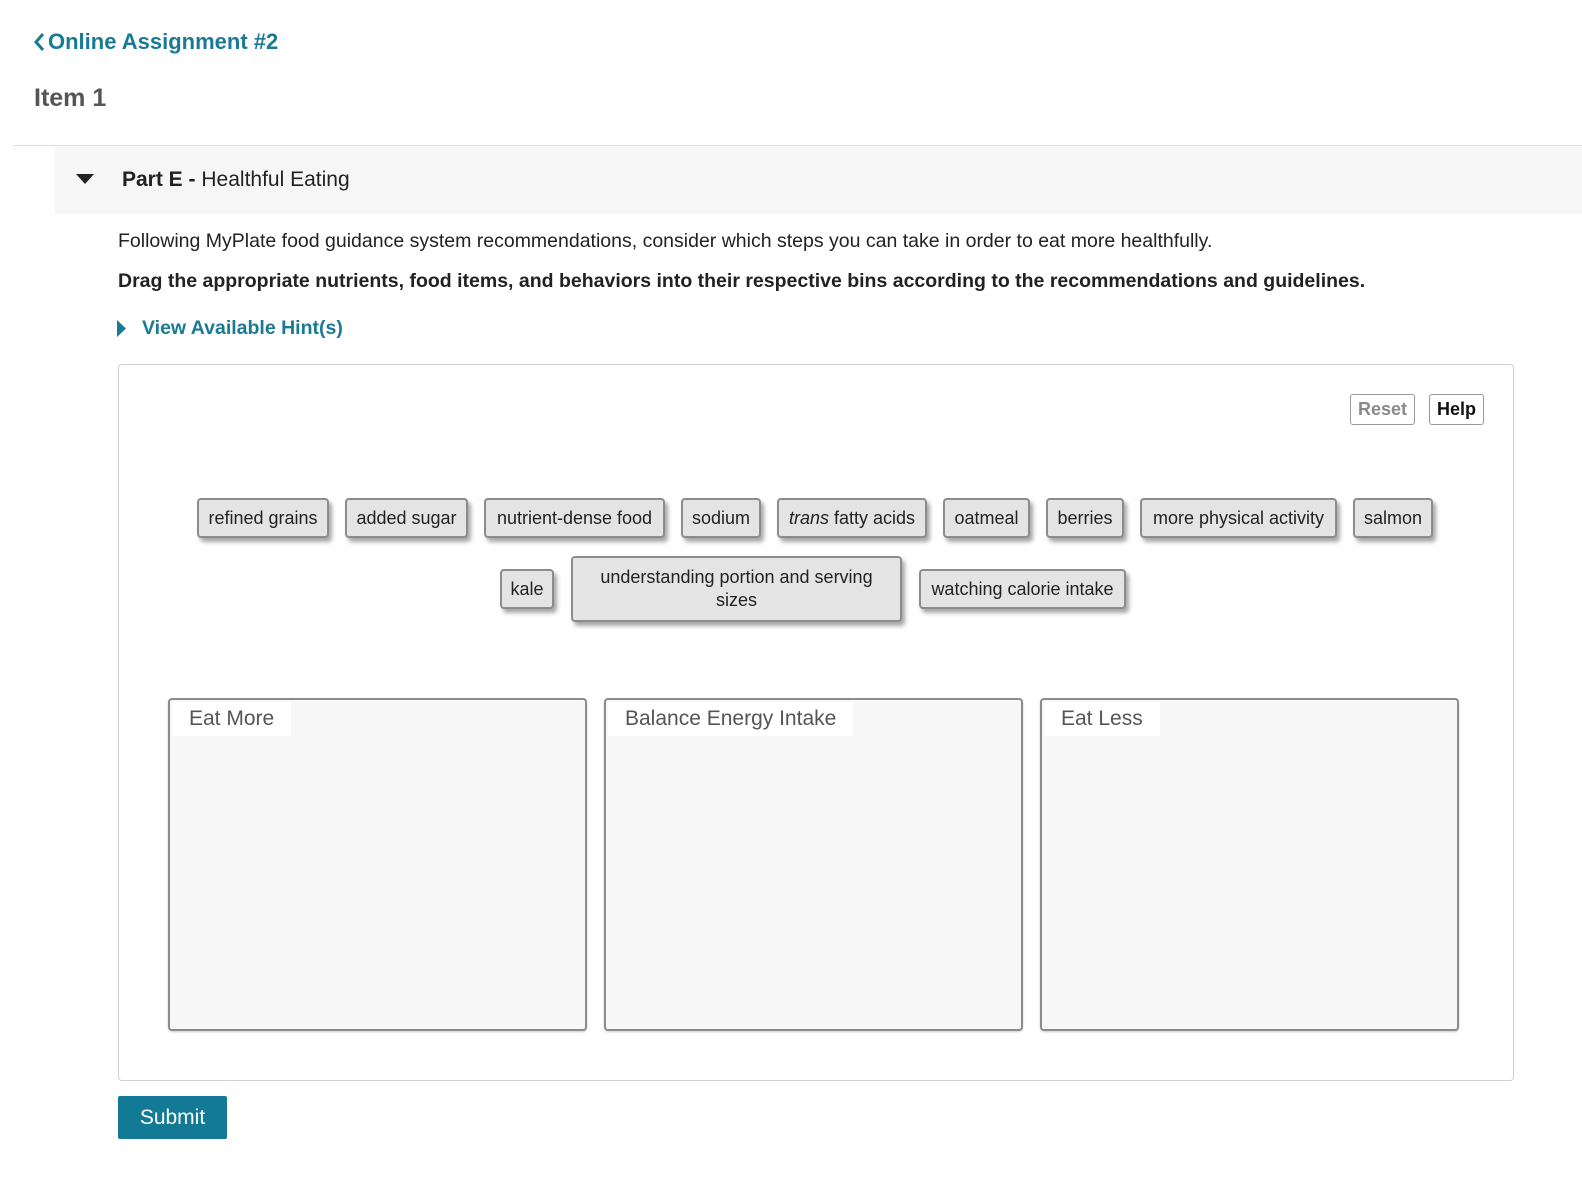  What do you see at coordinates (263, 518) in the screenshot?
I see `tile-refined-grains: refined grains` at bounding box center [263, 518].